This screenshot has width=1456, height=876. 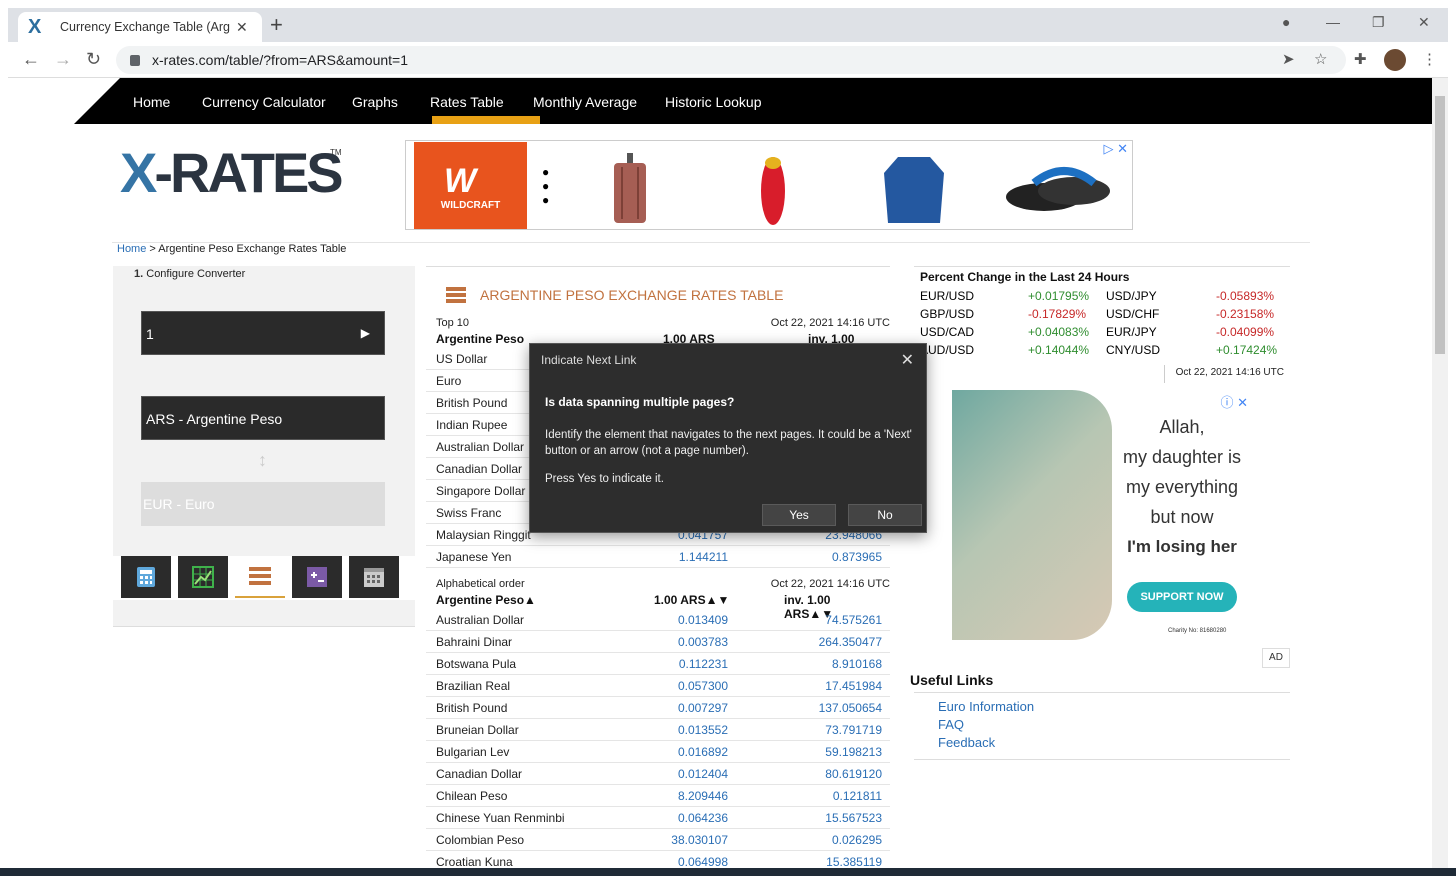 I want to click on pair-link: AUD/USD, so click(x=947, y=350).